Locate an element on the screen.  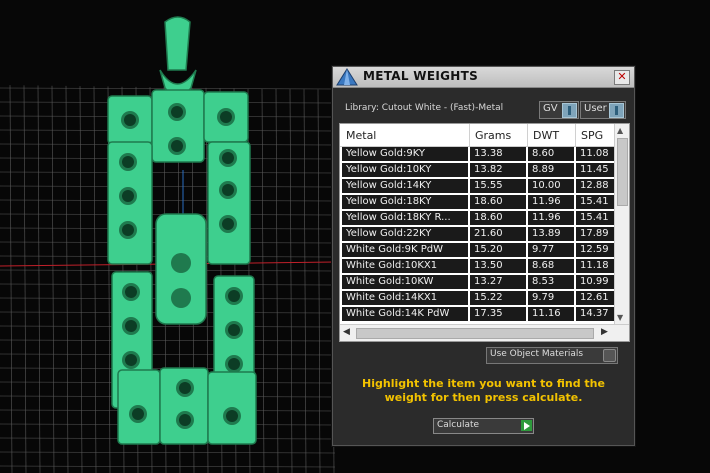
table-row: White Gold:9K PdW 15.20 9.77 12.59 is located at coordinates (477, 250).